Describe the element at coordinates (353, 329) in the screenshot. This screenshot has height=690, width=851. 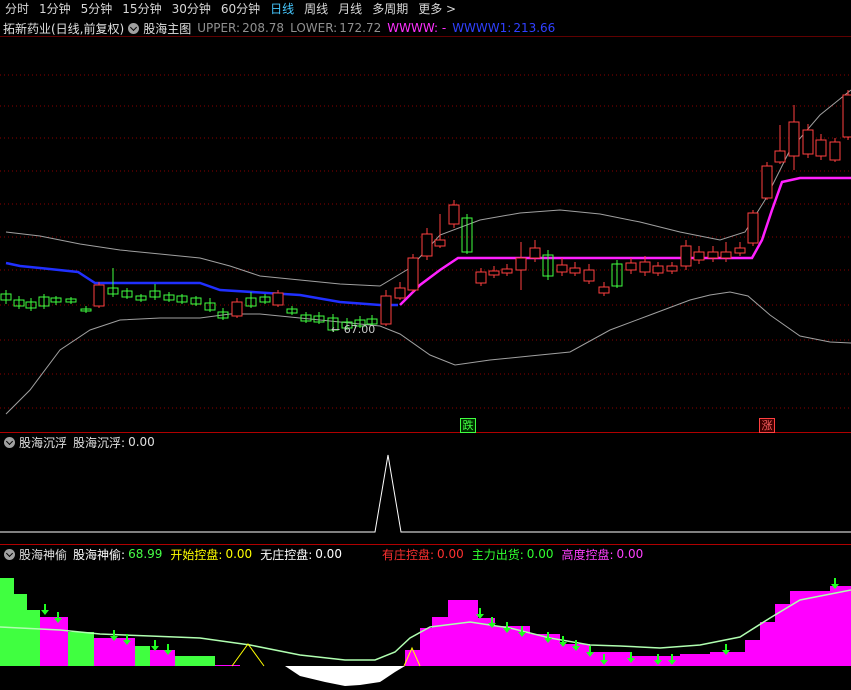
I see `low-price-label: ← 67.00` at that location.